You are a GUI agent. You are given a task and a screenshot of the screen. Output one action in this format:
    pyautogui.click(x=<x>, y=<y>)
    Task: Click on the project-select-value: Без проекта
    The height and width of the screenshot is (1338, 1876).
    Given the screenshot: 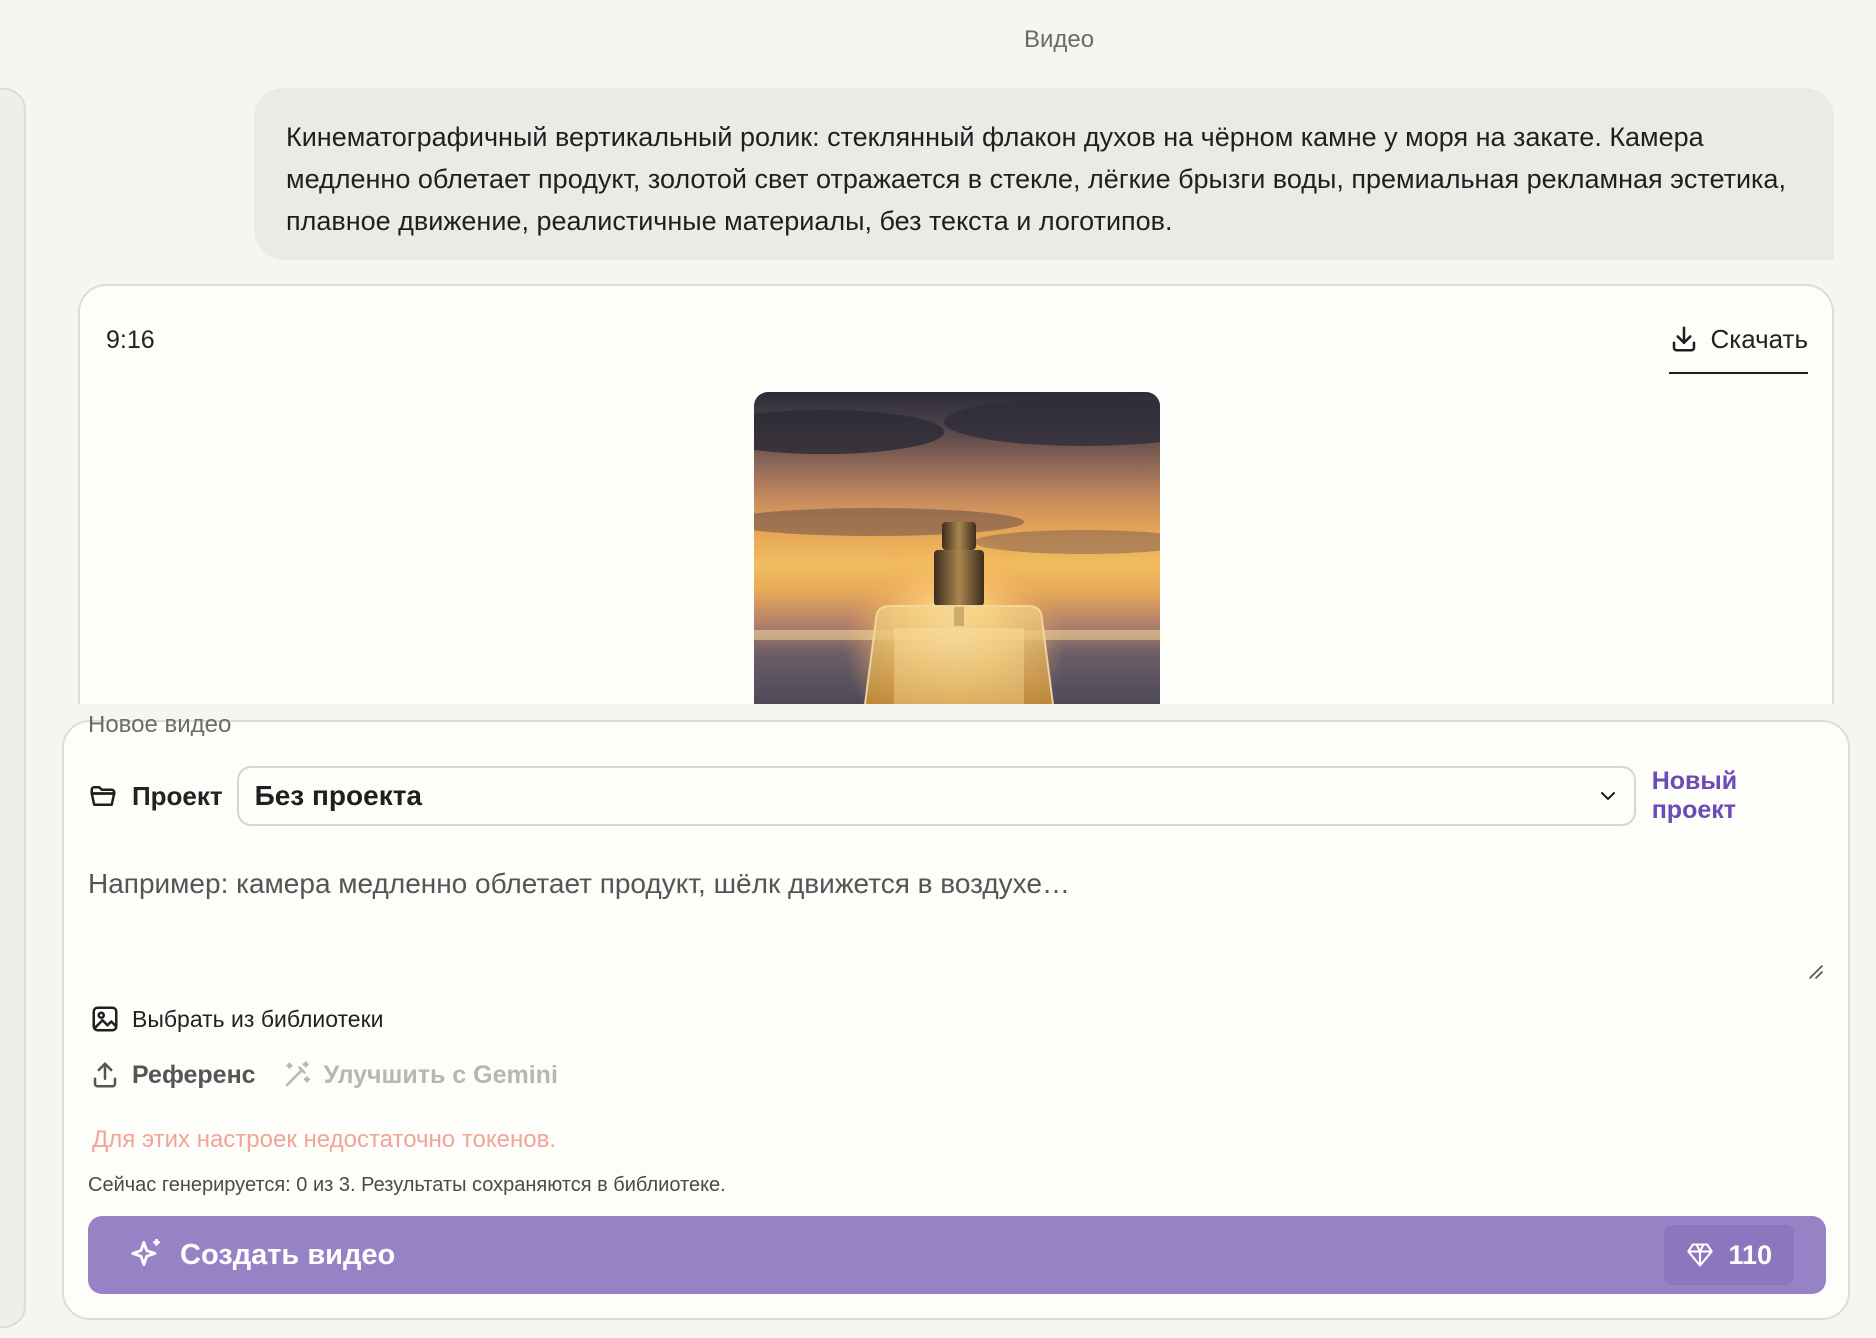 What is the action you would take?
    pyautogui.click(x=338, y=795)
    